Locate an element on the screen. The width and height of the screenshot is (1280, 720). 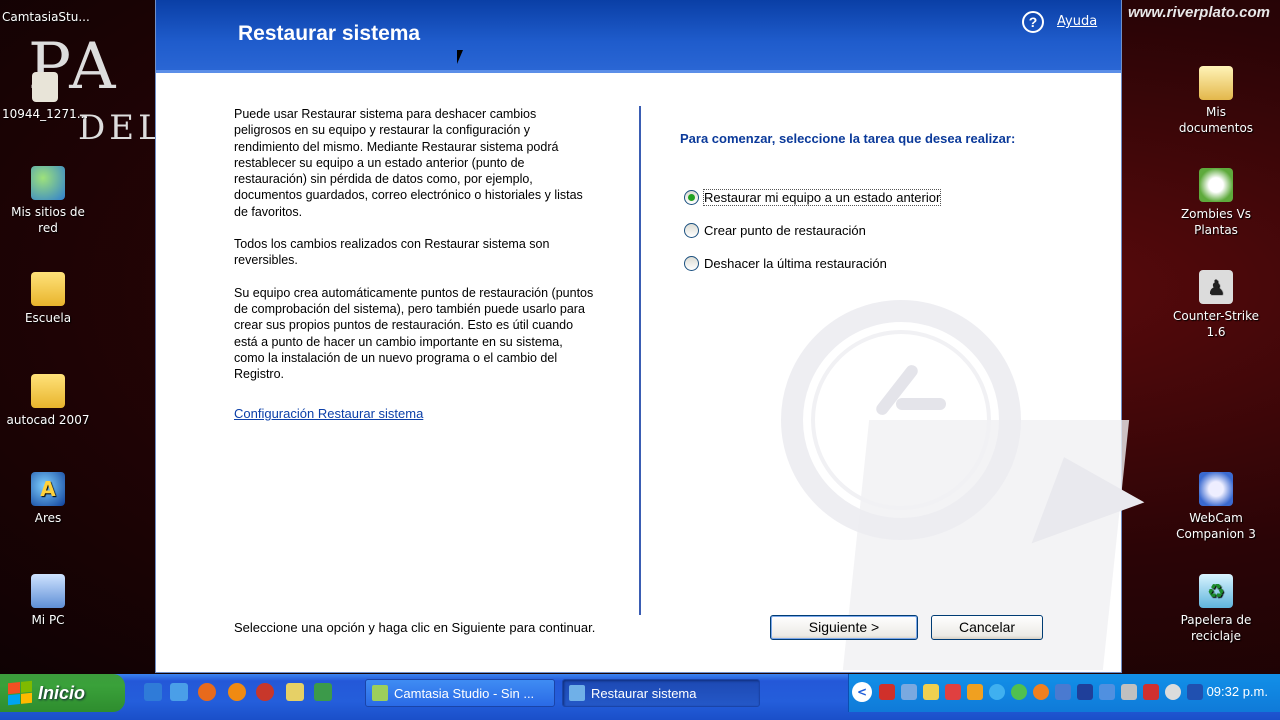
option-create-point: Crear punto de restauración is located at coordinates (775, 230).